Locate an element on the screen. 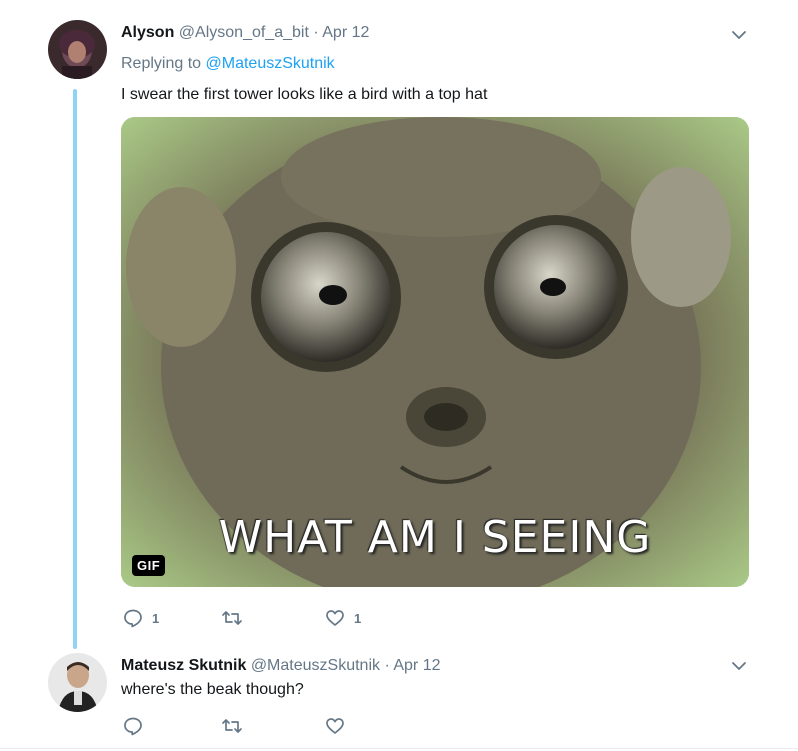 The height and width of the screenshot is (751, 798). reply-button is located at coordinates (133, 726).